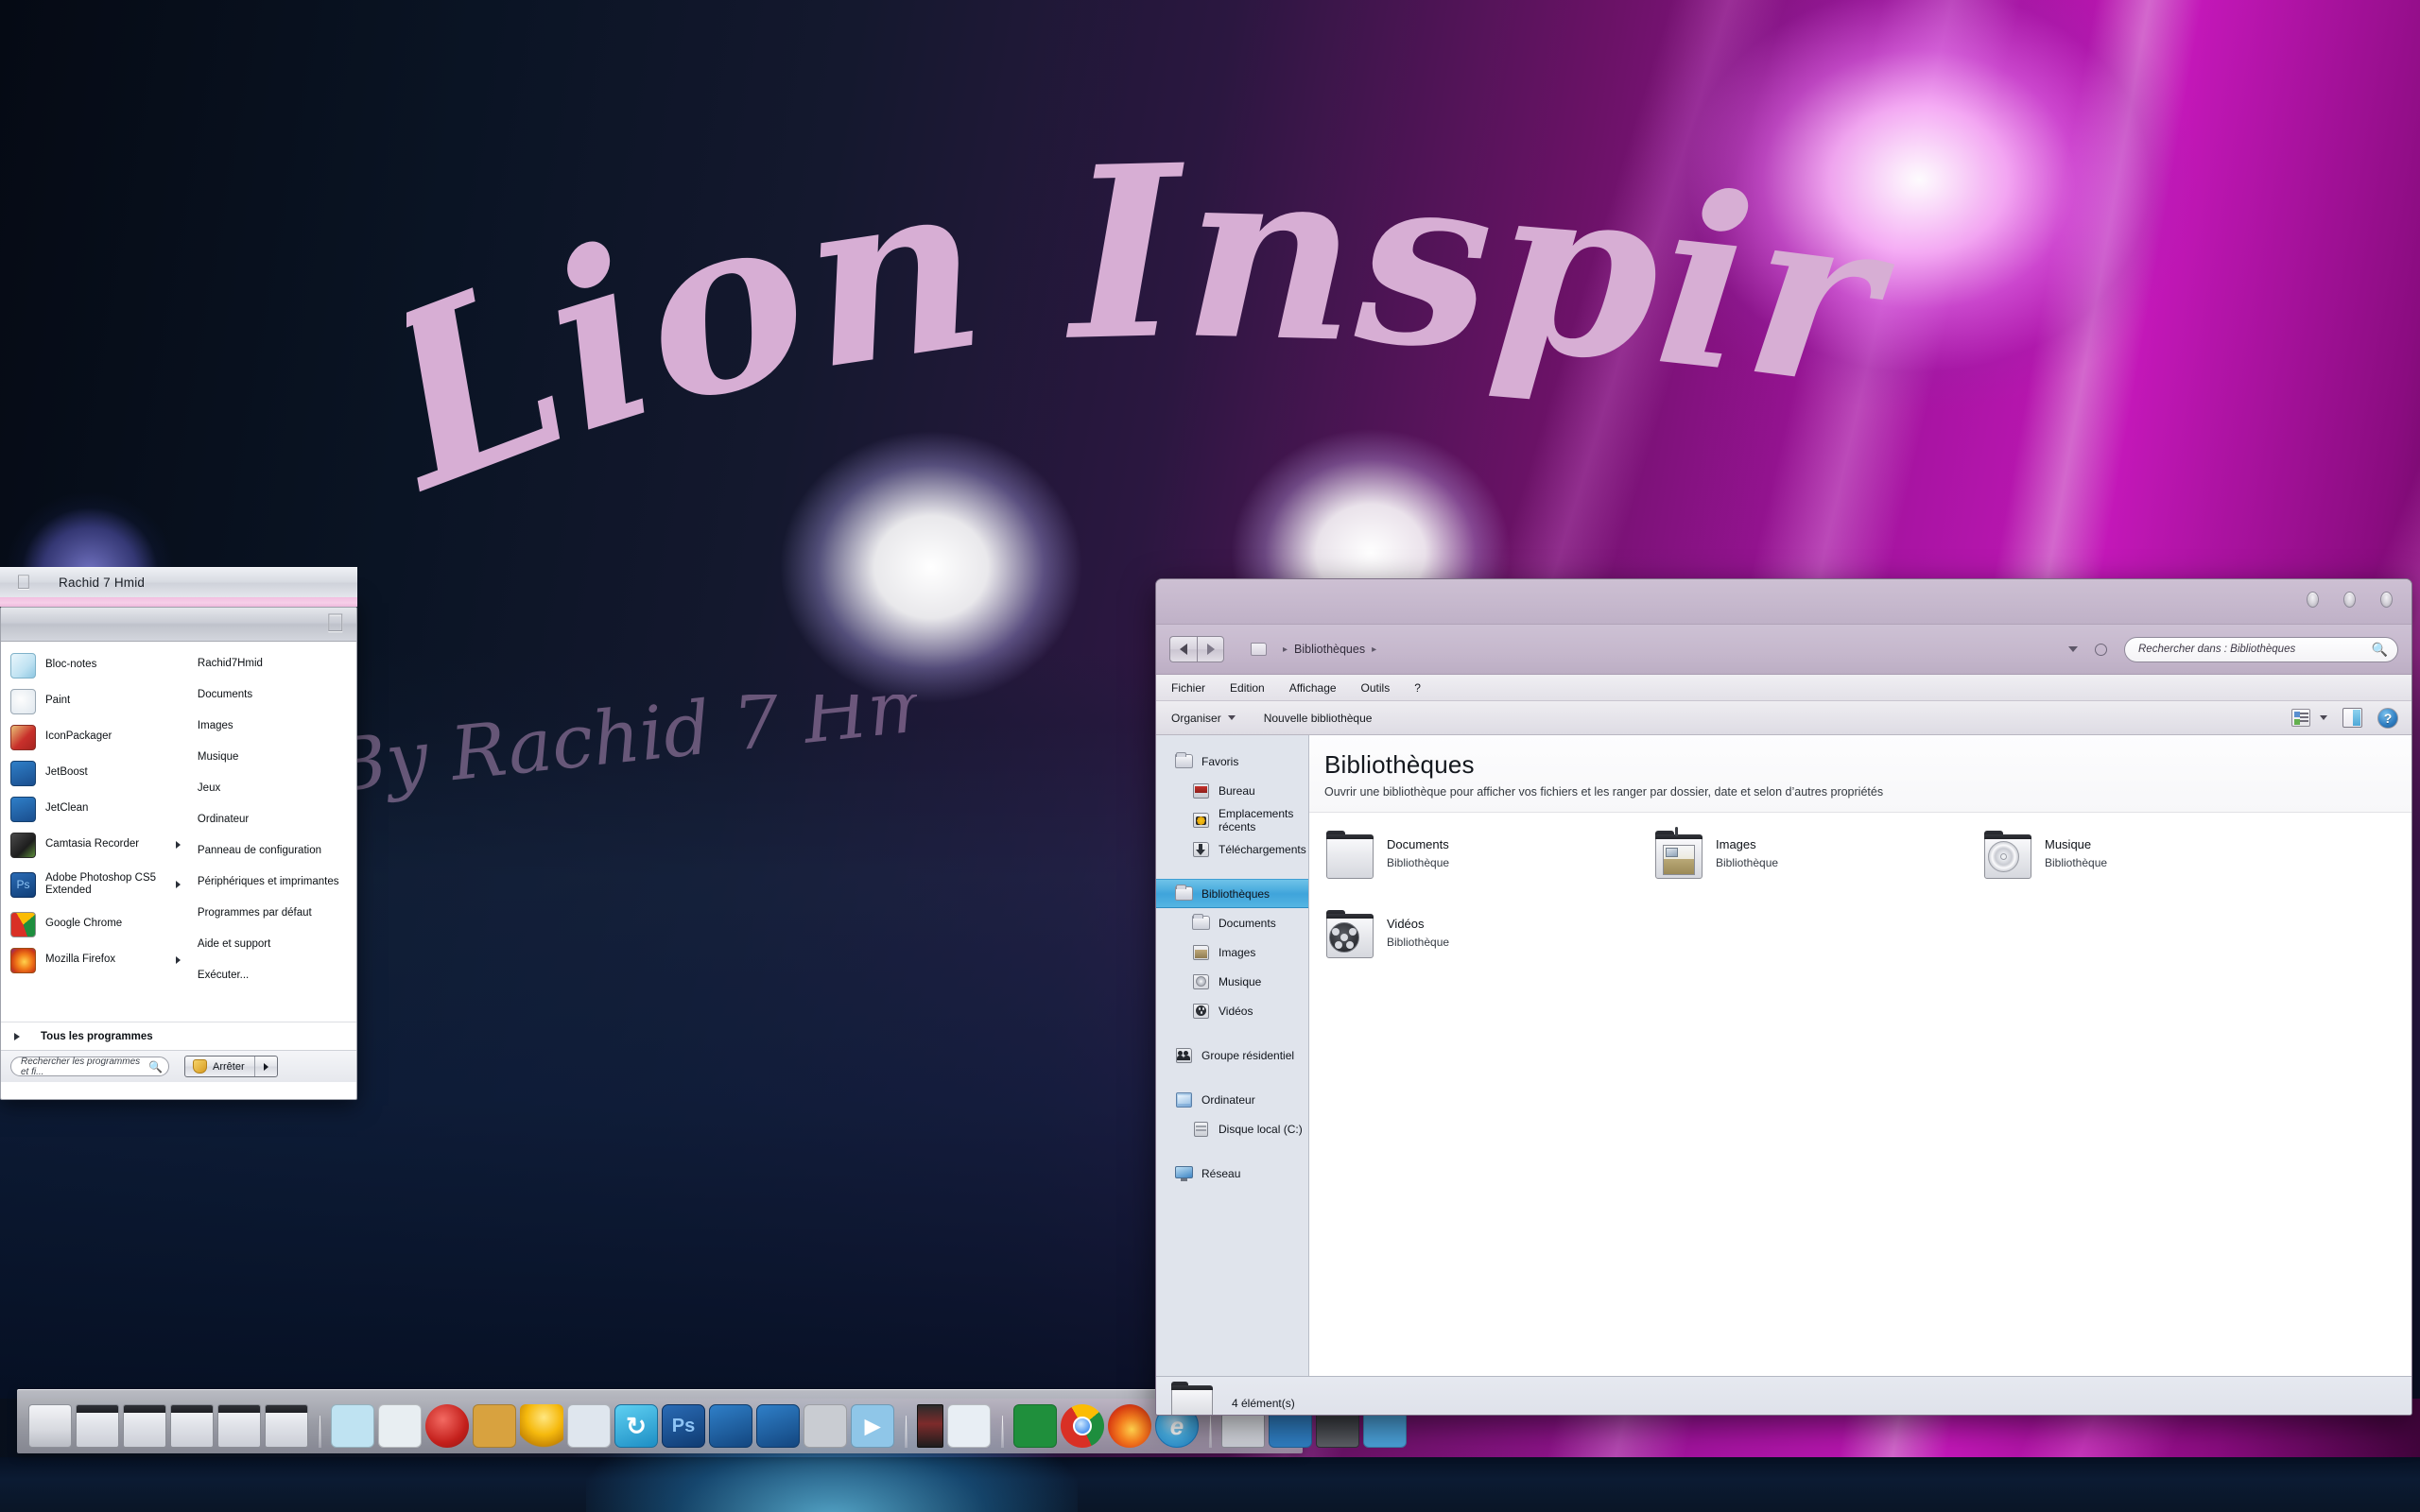 The image size is (2420, 1512). I want to click on dock-item-media-player: ▶, so click(872, 1426).